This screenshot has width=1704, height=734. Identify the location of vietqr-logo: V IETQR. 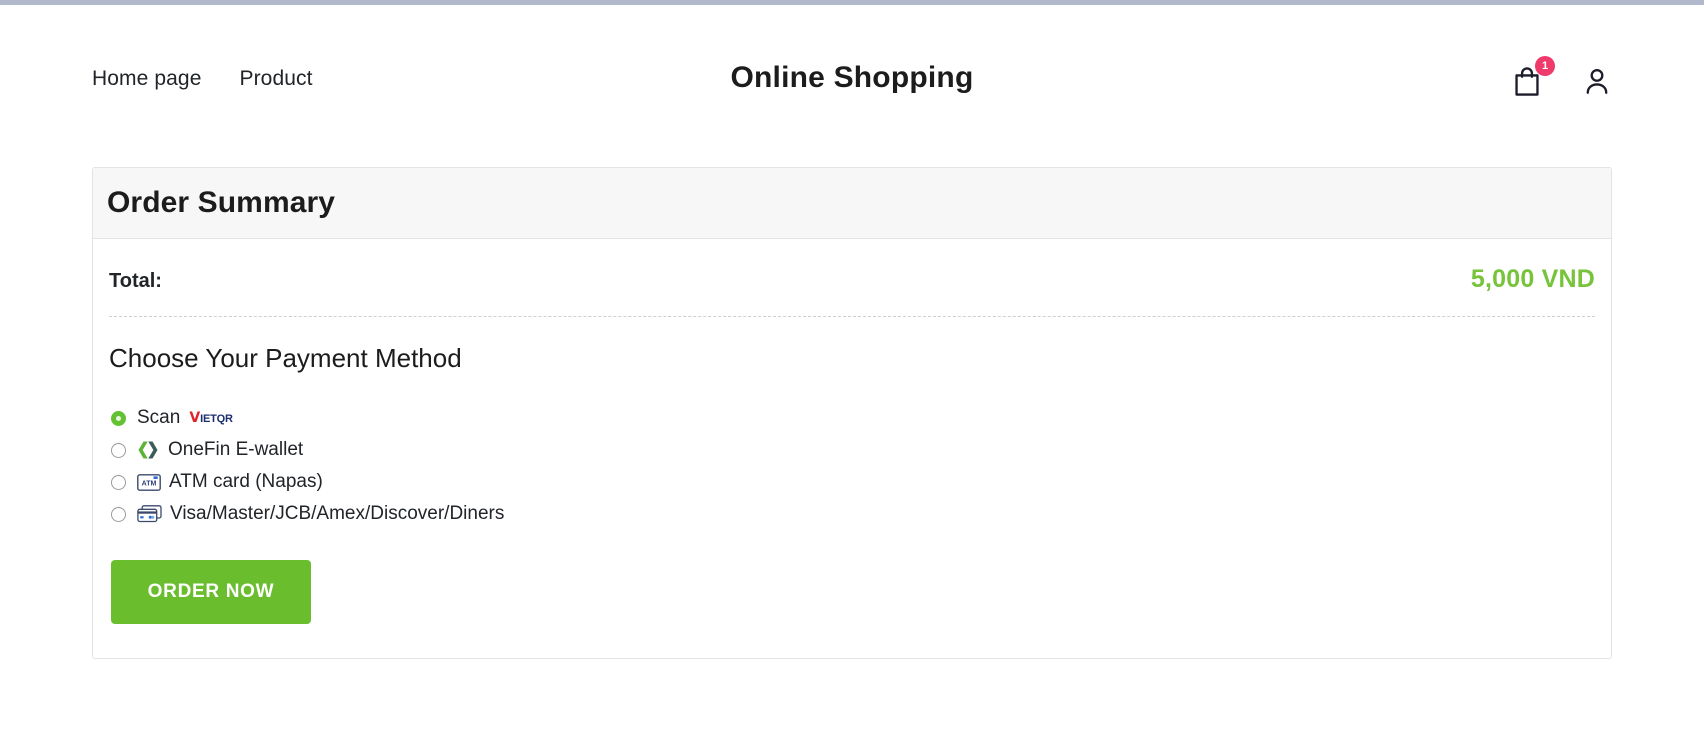
(211, 418).